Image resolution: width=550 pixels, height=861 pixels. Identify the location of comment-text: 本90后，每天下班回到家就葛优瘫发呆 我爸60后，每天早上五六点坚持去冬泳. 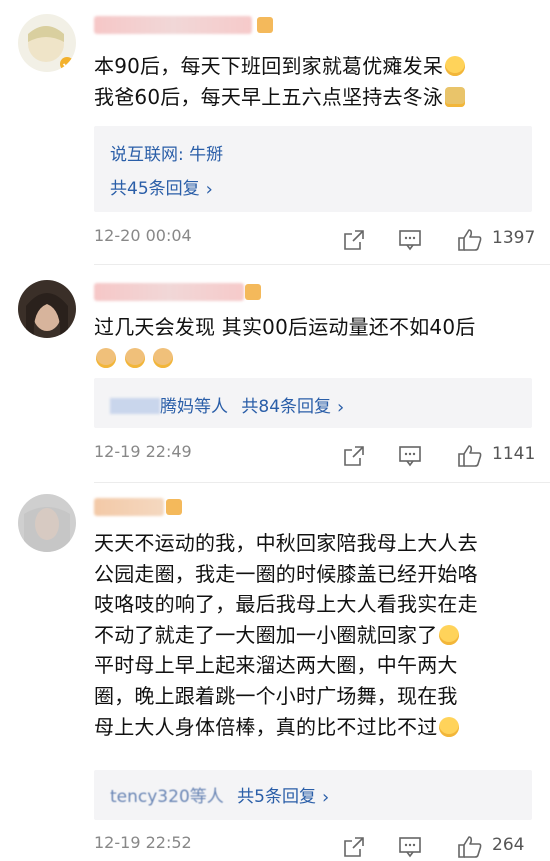
(314, 81).